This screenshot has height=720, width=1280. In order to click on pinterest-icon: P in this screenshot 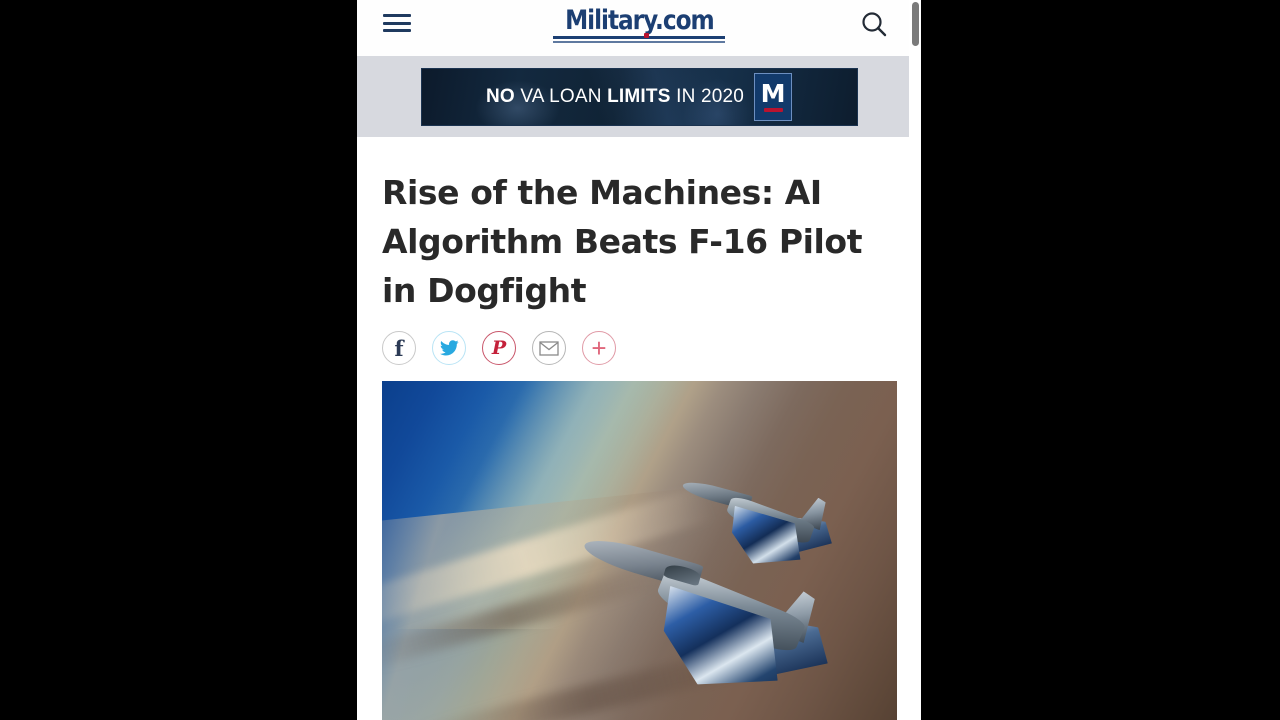, I will do `click(499, 347)`.